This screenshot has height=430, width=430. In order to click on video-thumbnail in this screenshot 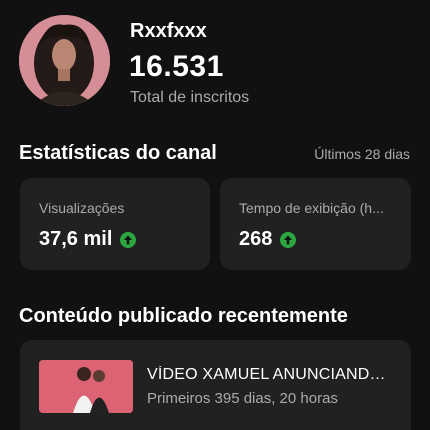, I will do `click(86, 386)`.